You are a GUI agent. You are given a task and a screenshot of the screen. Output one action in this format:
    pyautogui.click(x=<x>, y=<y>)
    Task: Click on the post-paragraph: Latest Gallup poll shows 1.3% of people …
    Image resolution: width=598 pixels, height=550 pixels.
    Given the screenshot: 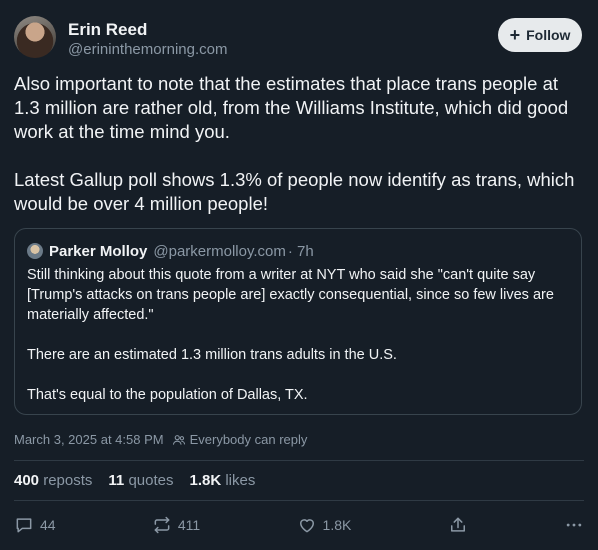 What is the action you would take?
    pyautogui.click(x=294, y=191)
    